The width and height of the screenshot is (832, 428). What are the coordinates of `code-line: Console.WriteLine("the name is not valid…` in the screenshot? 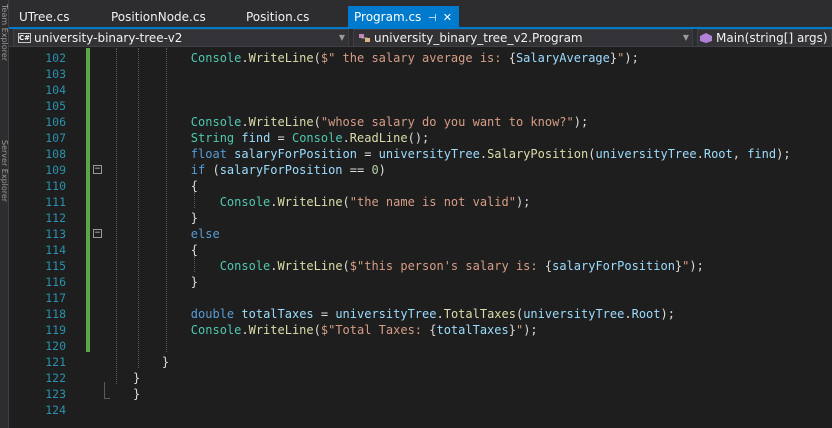 It's located at (332, 202).